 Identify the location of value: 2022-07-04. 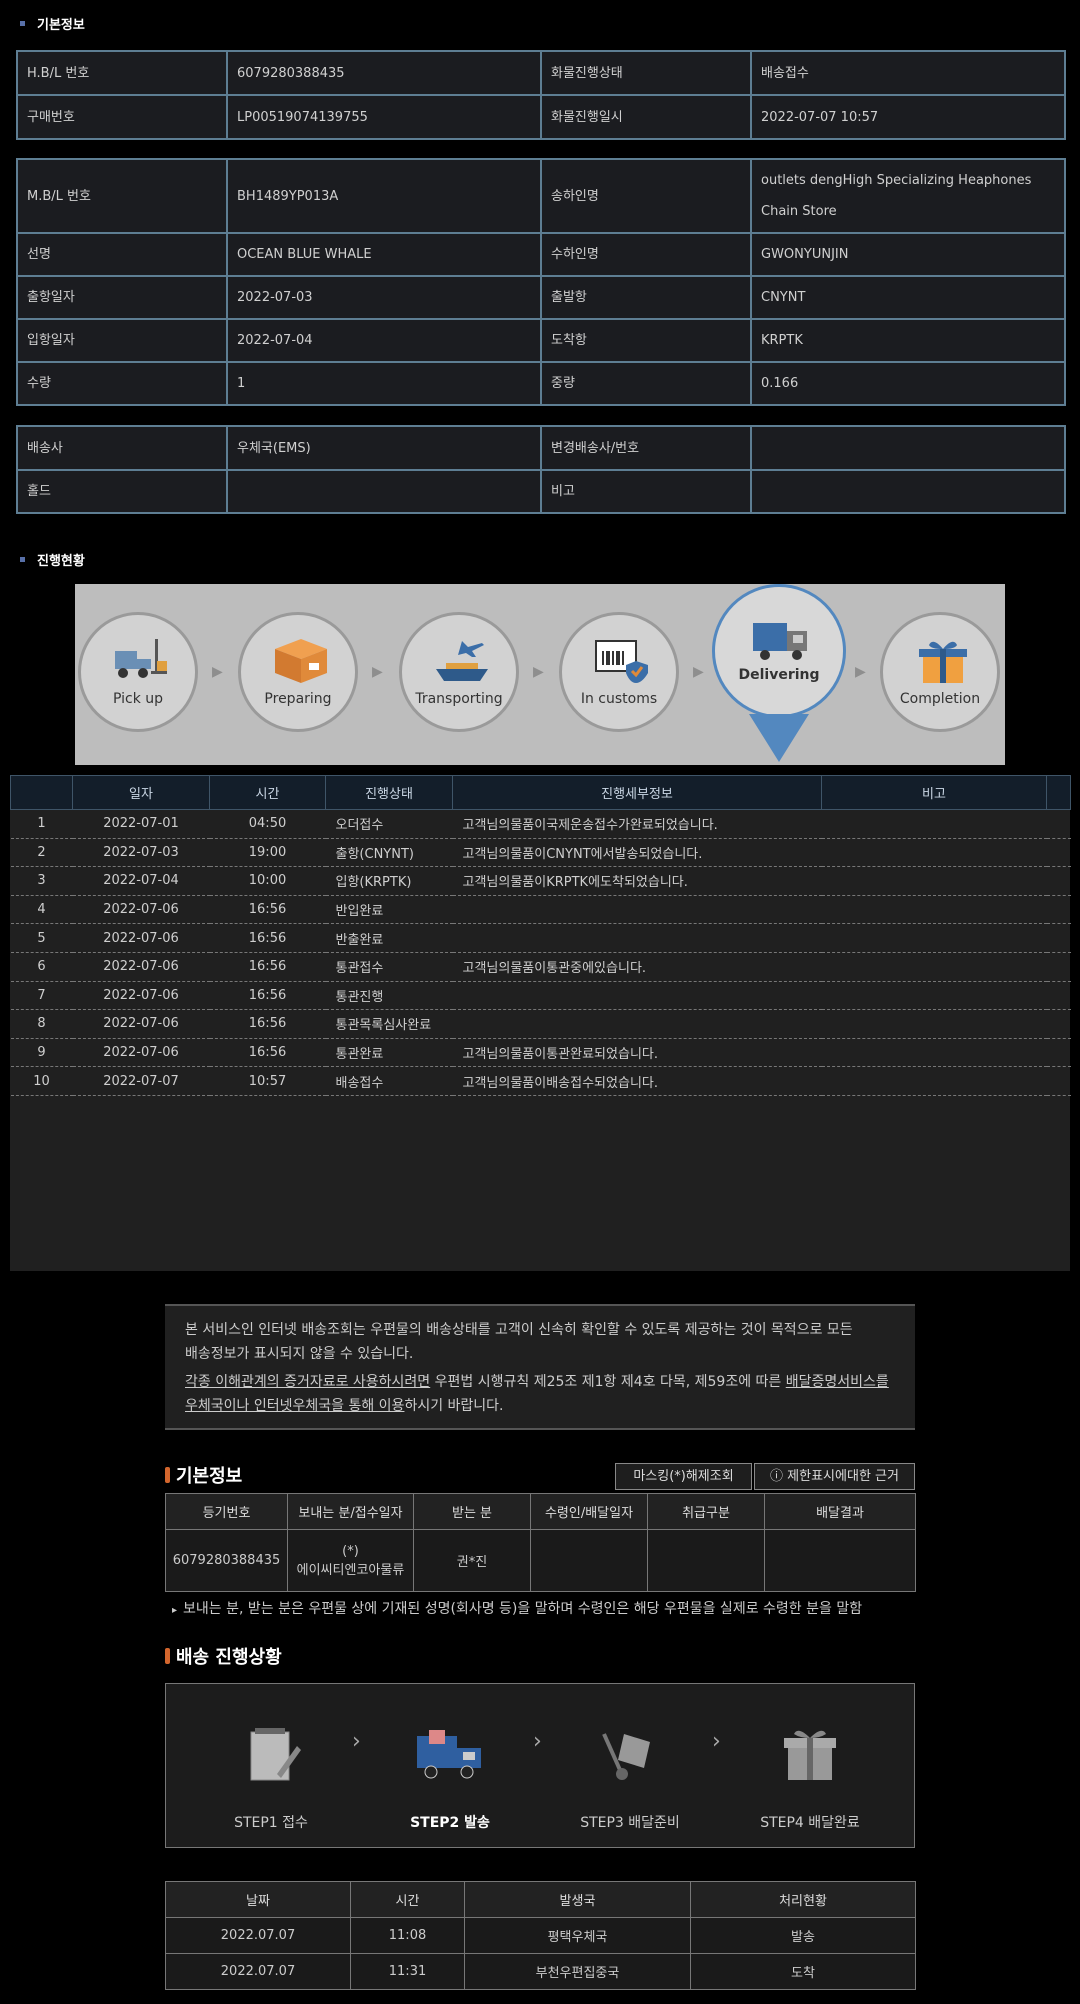
(384, 340).